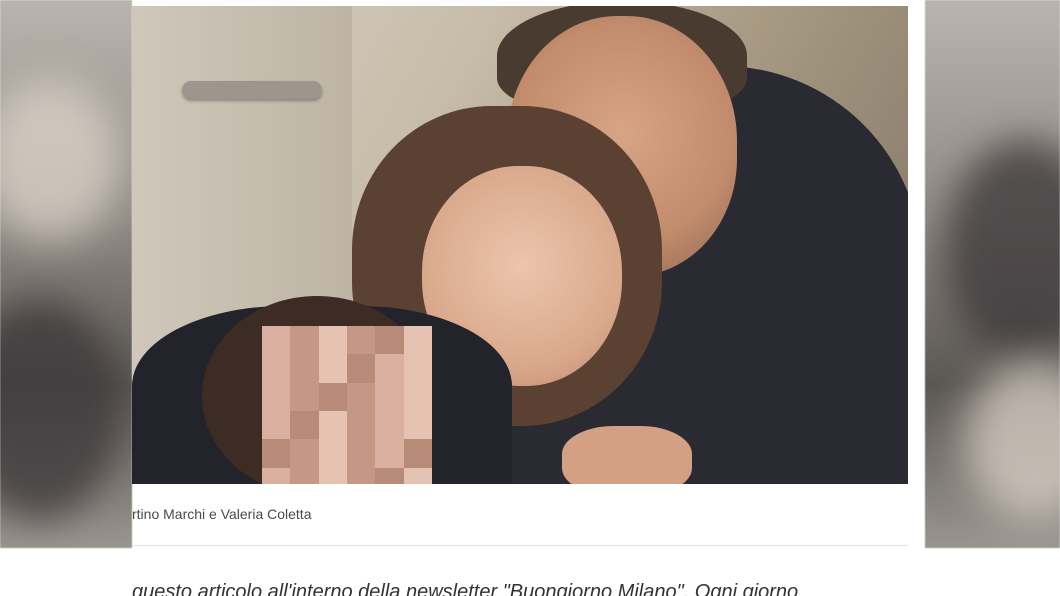  What do you see at coordinates (992, 274) in the screenshot?
I see `blurred-background-right` at bounding box center [992, 274].